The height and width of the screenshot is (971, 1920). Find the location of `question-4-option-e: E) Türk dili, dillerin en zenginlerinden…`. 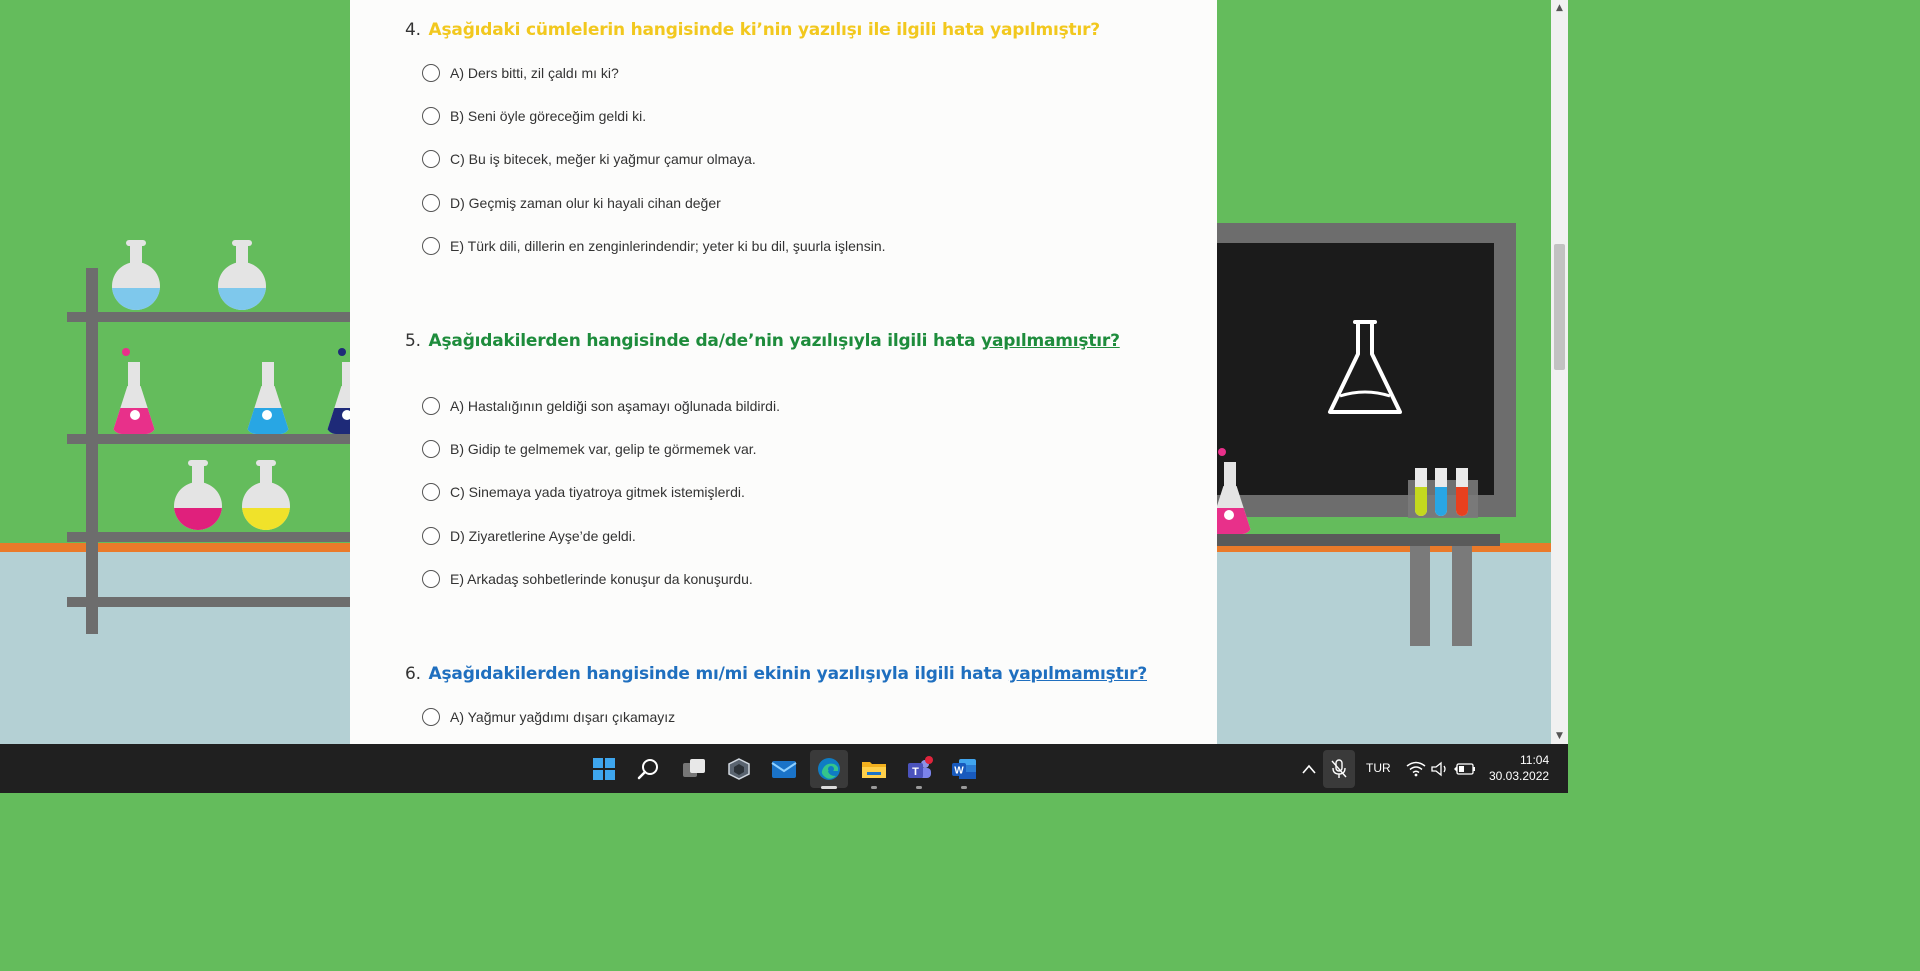

question-4-option-e: E) Türk dili, dillerin en zenginlerinden… is located at coordinates (654, 246).